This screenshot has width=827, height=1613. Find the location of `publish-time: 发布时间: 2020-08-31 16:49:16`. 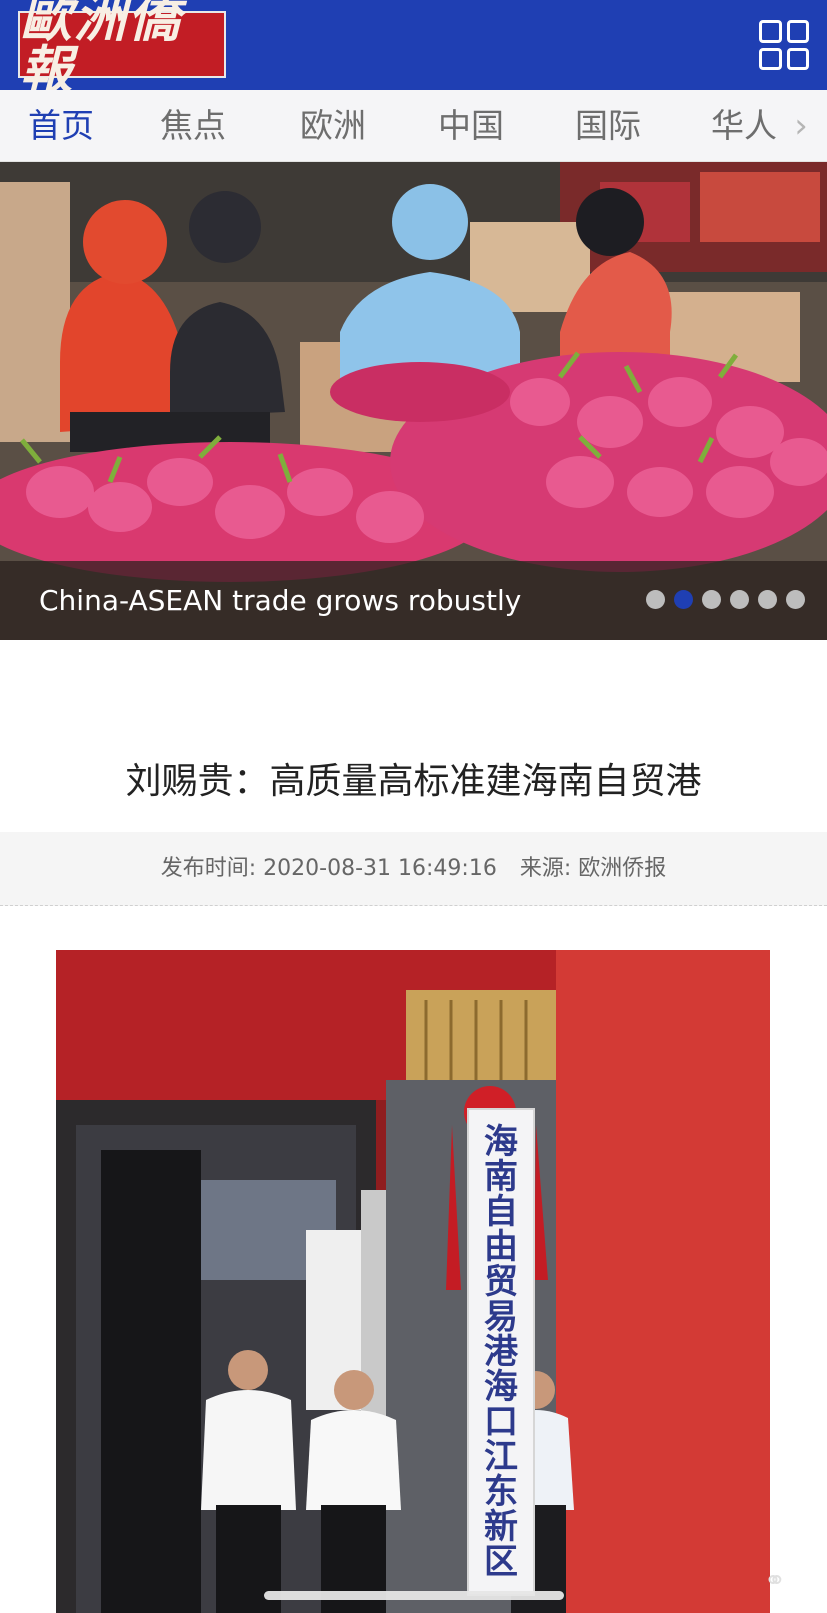

publish-time: 发布时间: 2020-08-31 16:49:16 is located at coordinates (328, 868).